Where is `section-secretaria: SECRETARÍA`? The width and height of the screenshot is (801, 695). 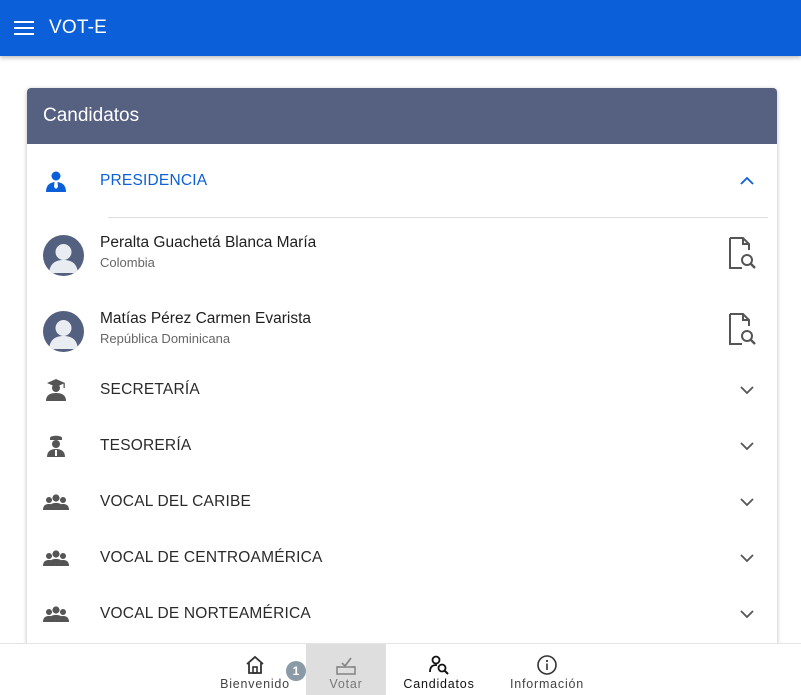 section-secretaria: SECRETARÍA is located at coordinates (402, 390).